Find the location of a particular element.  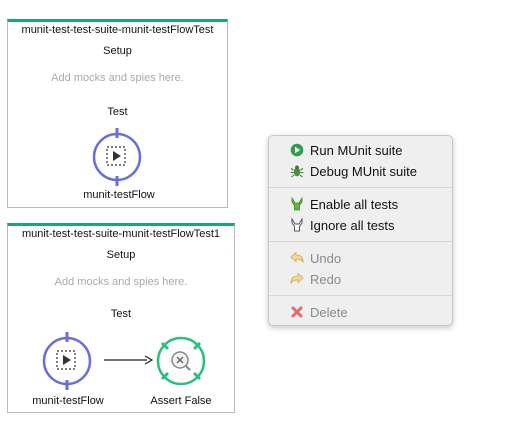

assert-false-label: Assert False is located at coordinates (181, 401).